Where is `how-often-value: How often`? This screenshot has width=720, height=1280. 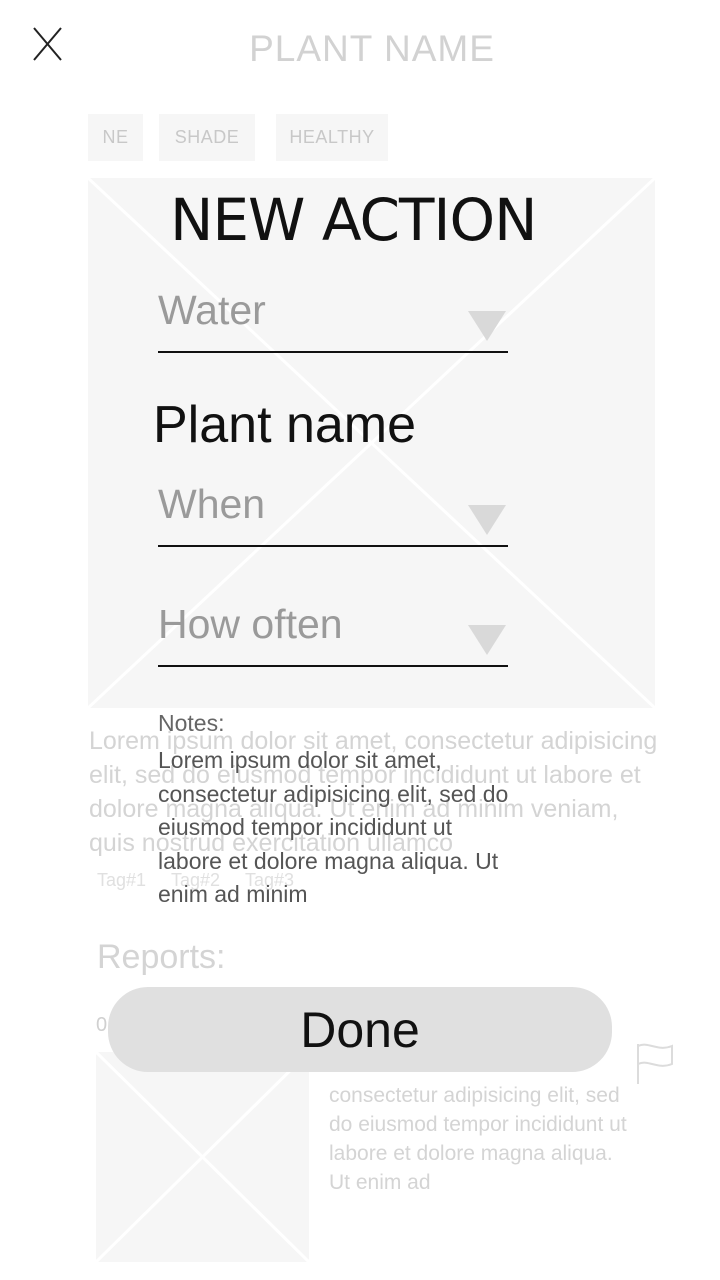
how-often-value: How often is located at coordinates (250, 624).